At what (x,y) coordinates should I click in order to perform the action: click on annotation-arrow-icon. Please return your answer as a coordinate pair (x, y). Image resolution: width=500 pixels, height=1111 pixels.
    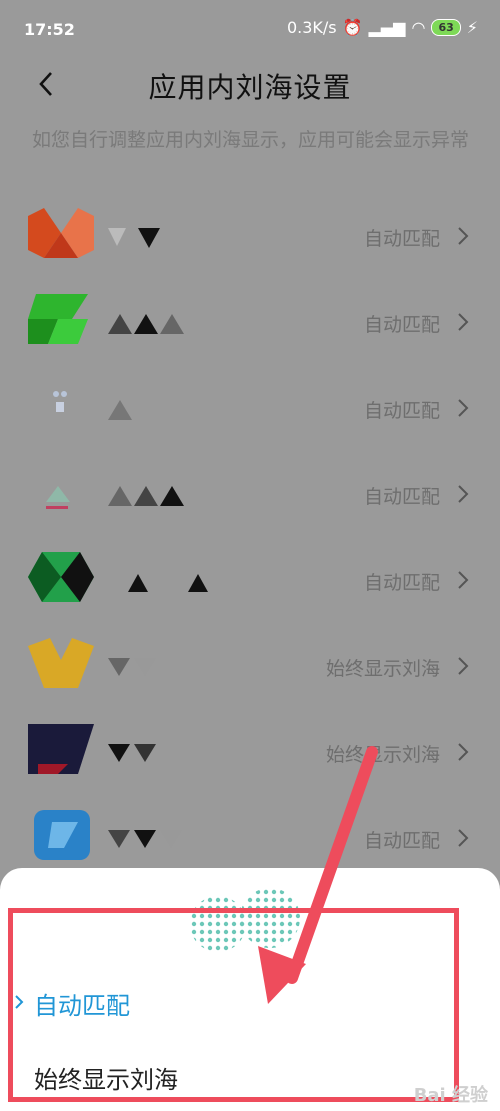
    Looking at the image, I should click on (318, 875).